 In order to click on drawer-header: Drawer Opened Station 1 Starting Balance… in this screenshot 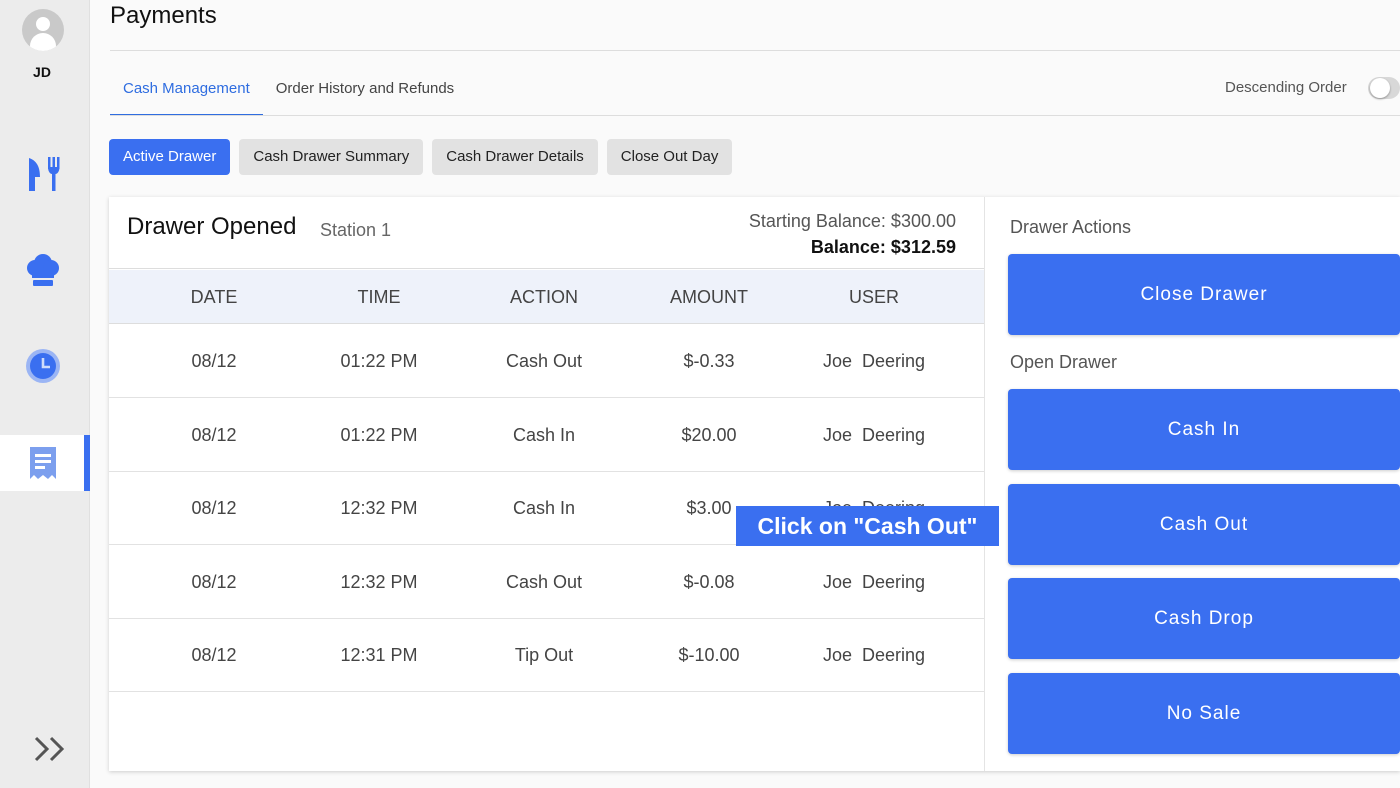, I will do `click(546, 233)`.